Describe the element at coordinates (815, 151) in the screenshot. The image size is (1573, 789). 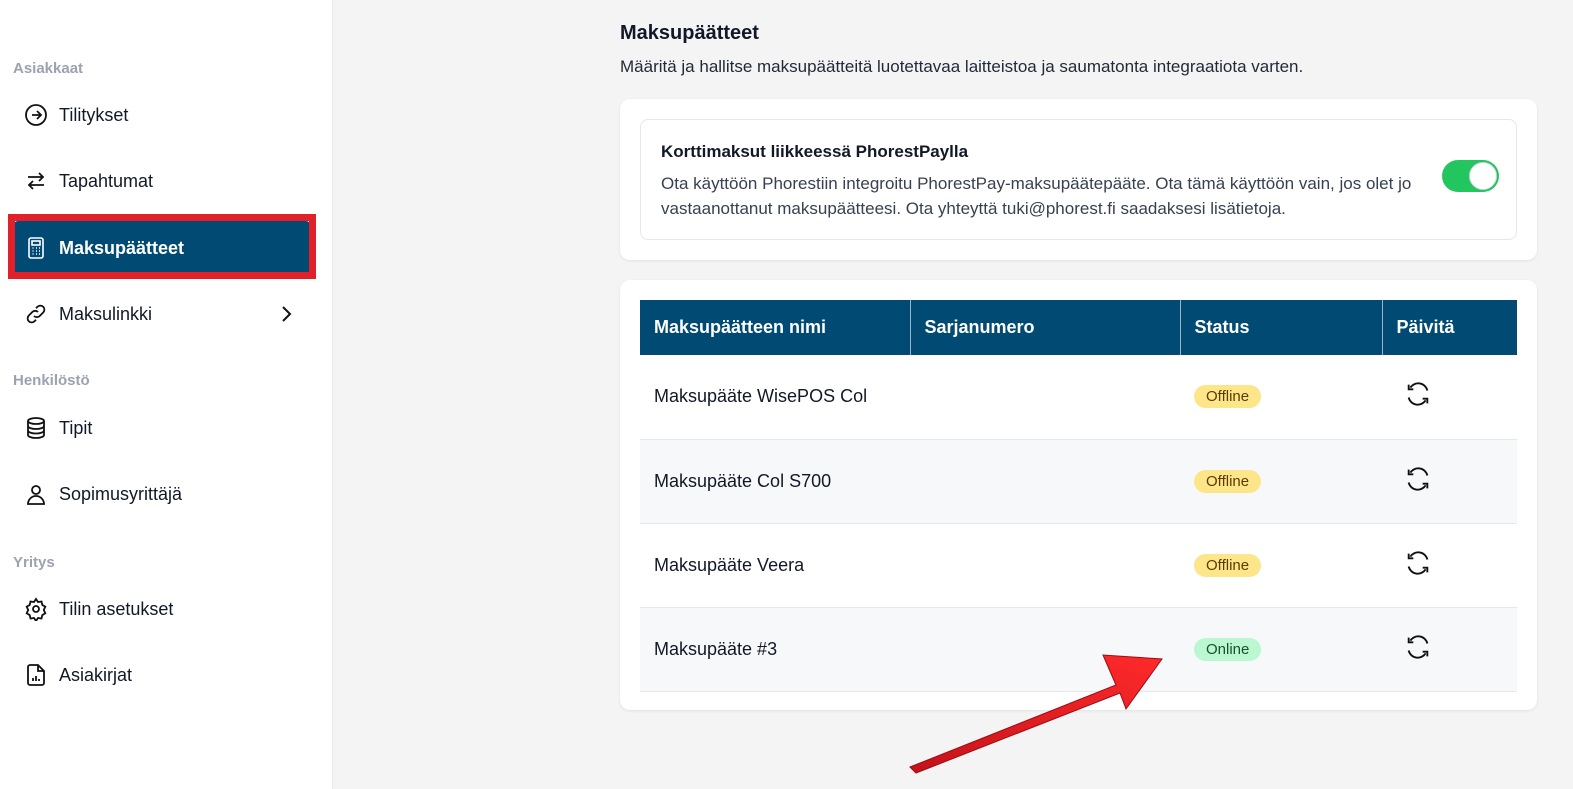
I see `integration-title: Korttimaksut liikkeessä PhorestPaylla` at that location.